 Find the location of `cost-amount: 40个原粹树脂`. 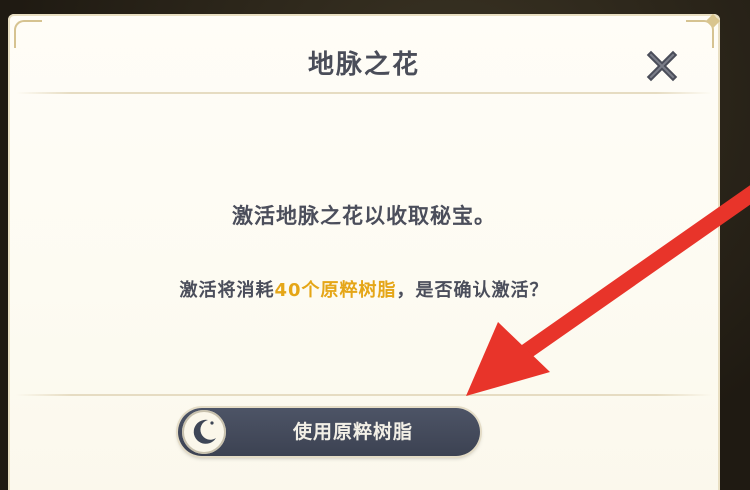

cost-amount: 40个原粹树脂 is located at coordinates (335, 290).